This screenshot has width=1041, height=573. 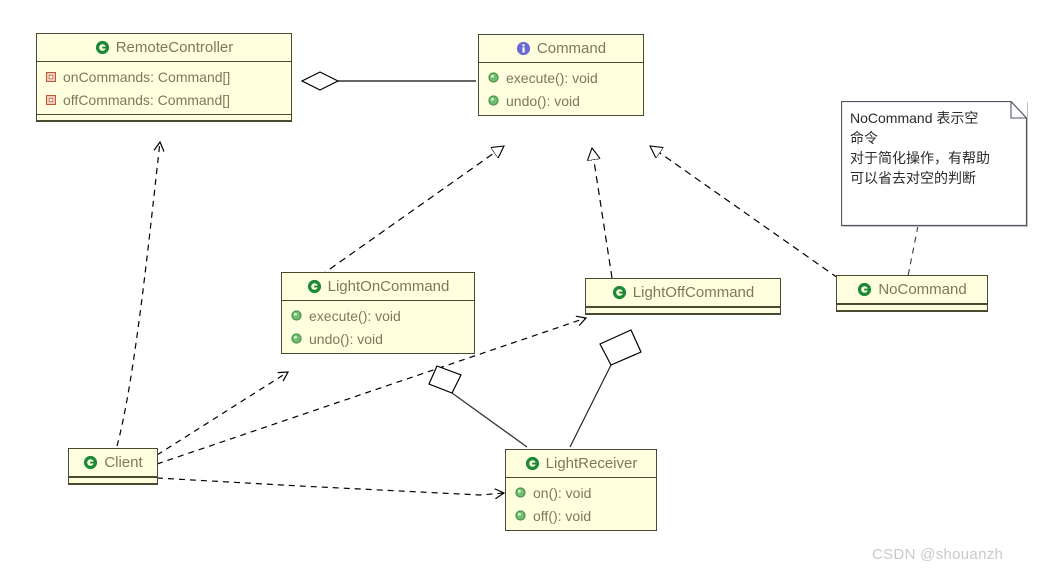 I want to click on note-line: 对于简化操作，有帮助, so click(x=920, y=157).